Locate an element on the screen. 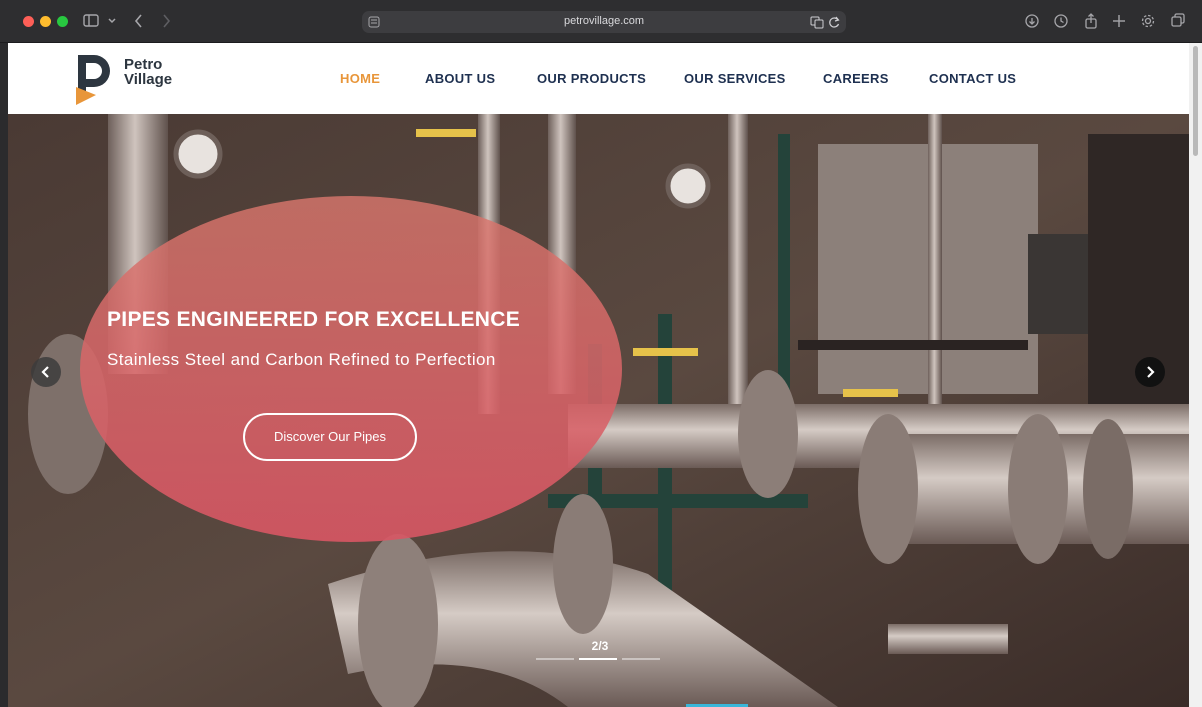  download-icon is located at coordinates (1032, 21).